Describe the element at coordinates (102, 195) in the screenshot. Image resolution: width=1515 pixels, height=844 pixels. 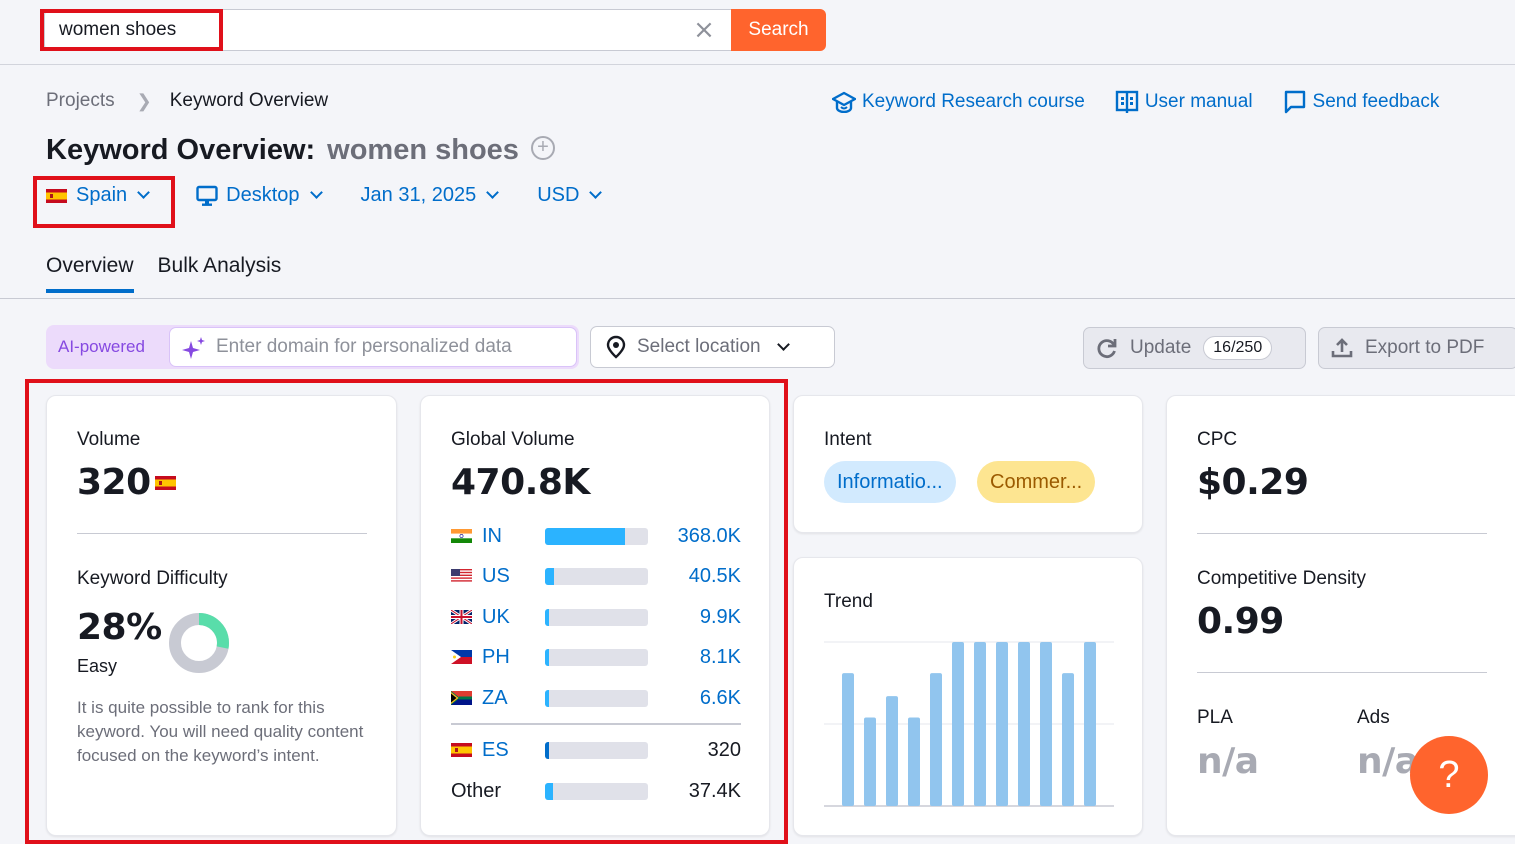
I see `country-value: Spain` at that location.